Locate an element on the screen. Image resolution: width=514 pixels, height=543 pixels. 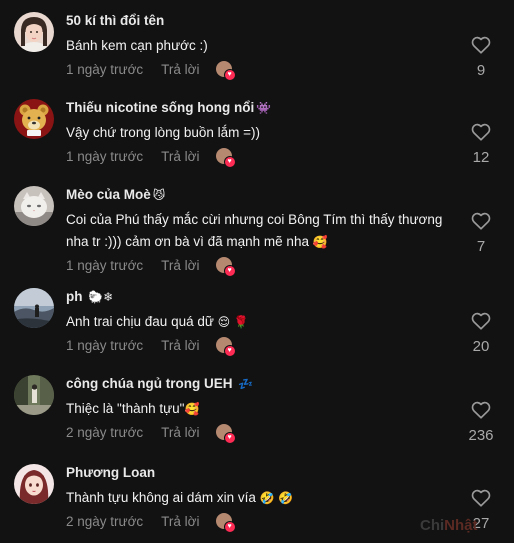
comment-author: Mèo của Moè 😼 is located at coordinates (261, 195).